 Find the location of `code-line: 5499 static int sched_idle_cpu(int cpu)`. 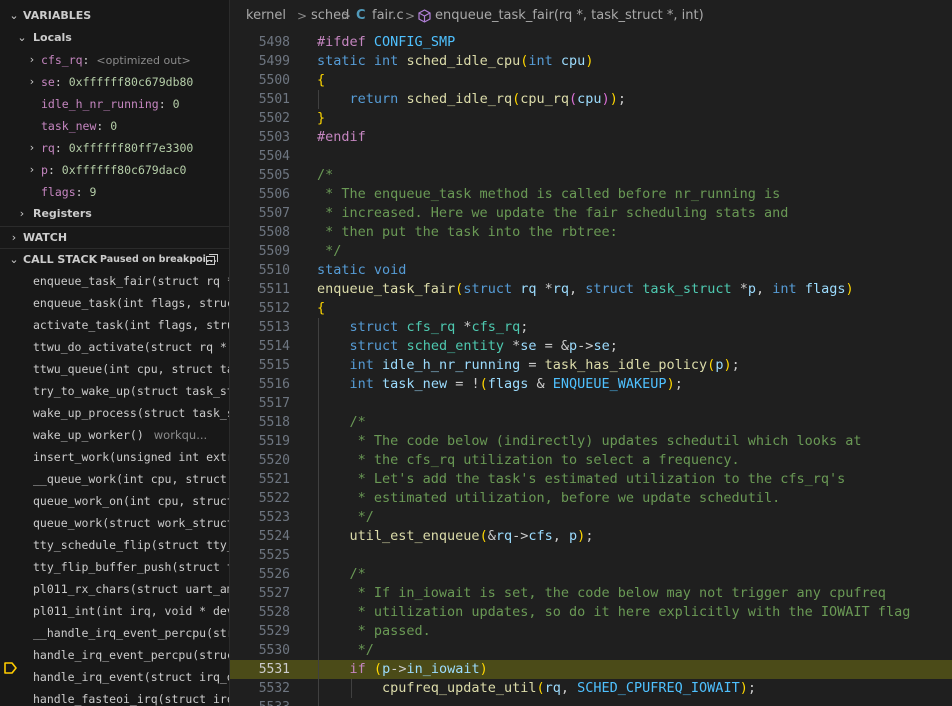

code-line: 5499 static int sched_idle_cpu(int cpu) is located at coordinates (591, 61).